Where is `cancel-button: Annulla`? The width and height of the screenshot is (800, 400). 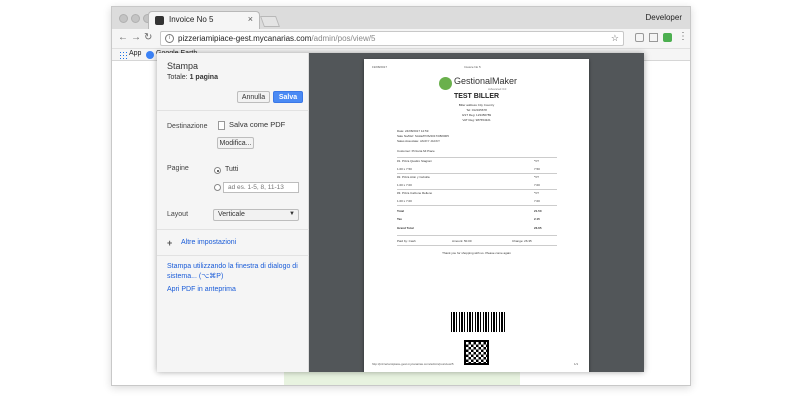
cancel-button: Annulla is located at coordinates (253, 97).